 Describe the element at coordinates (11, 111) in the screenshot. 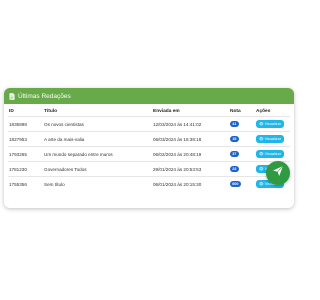

I see `column-header-id: ID` at that location.